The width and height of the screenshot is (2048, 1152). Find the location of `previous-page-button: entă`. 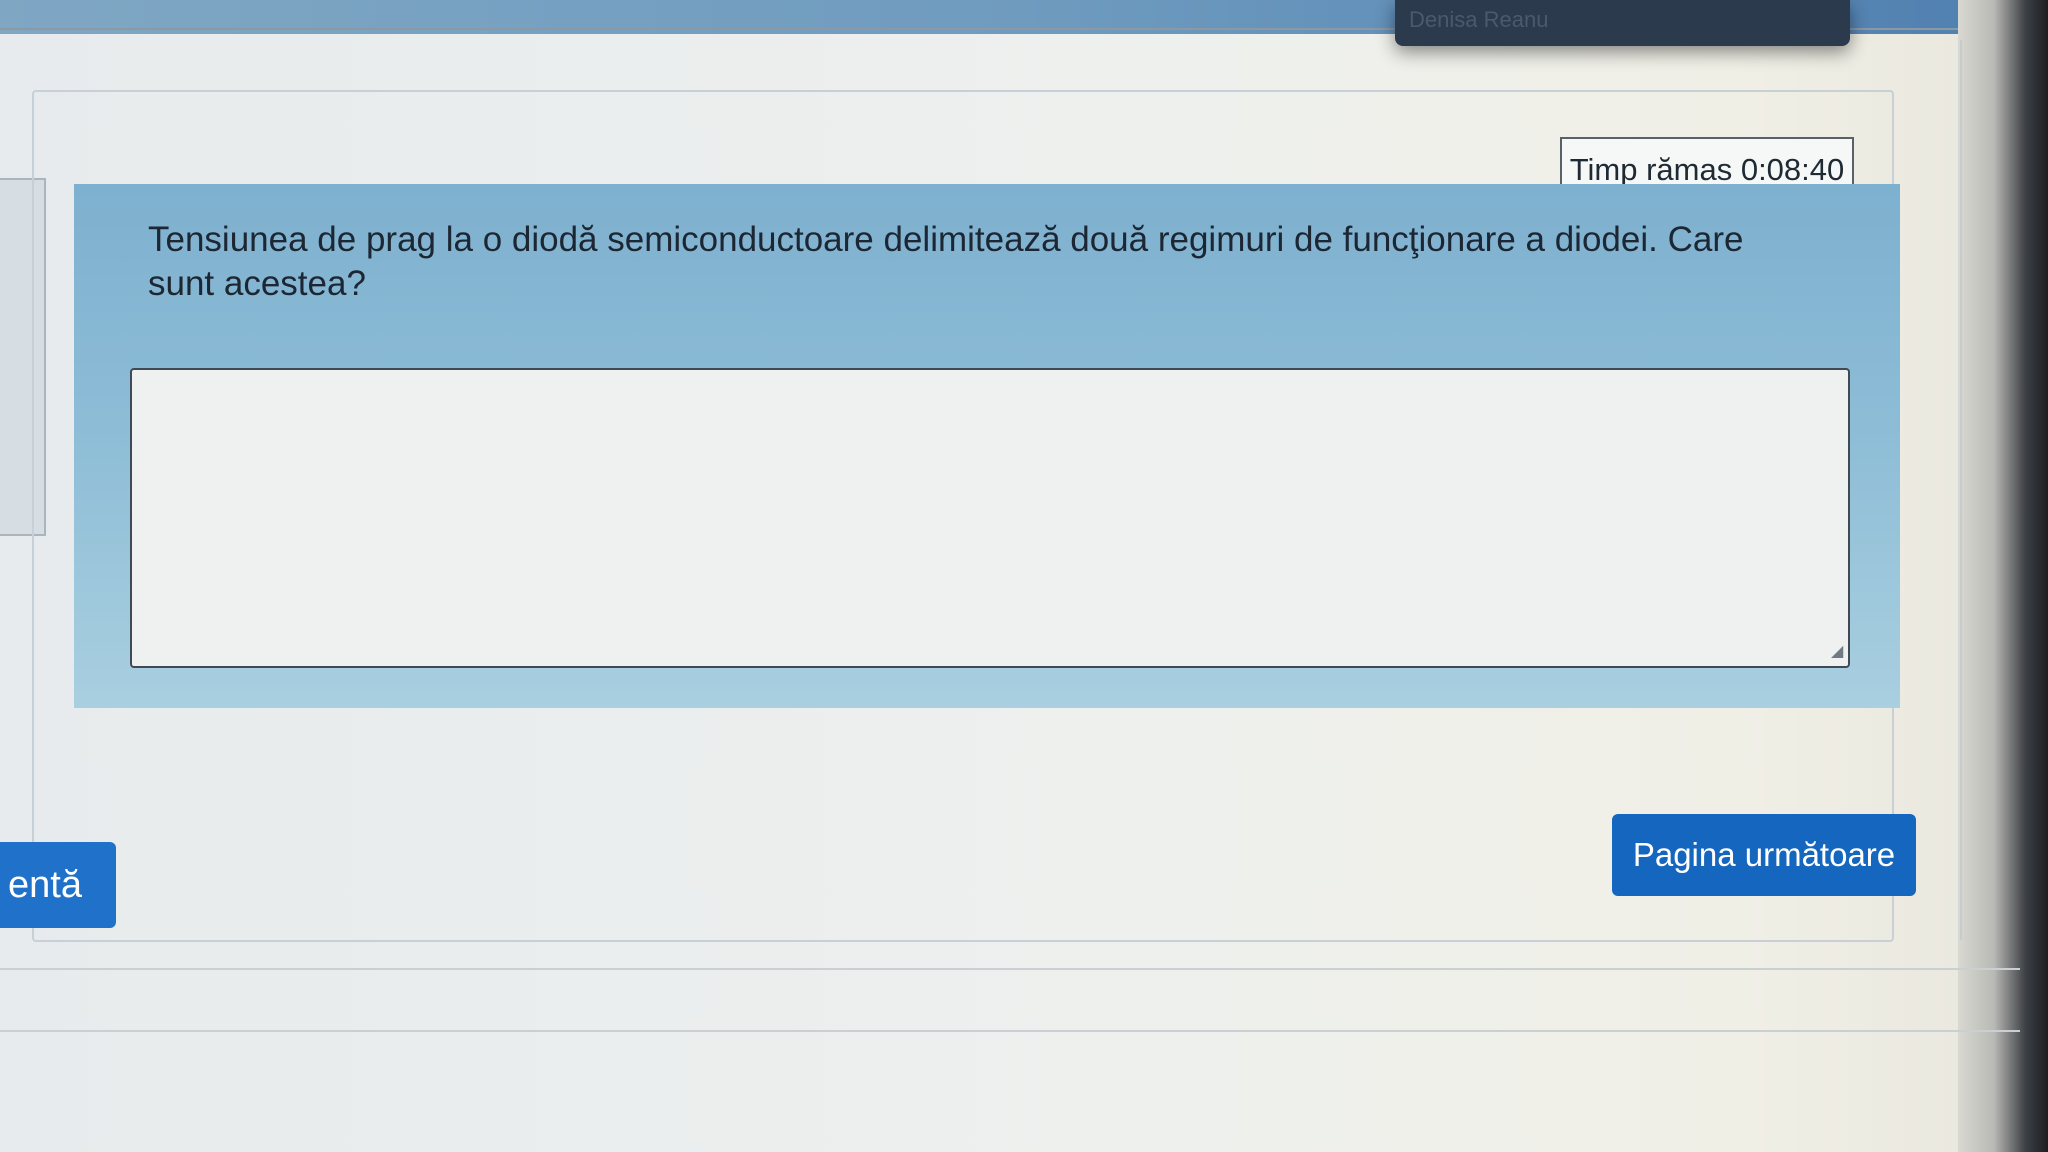

previous-page-button: entă is located at coordinates (58, 885).